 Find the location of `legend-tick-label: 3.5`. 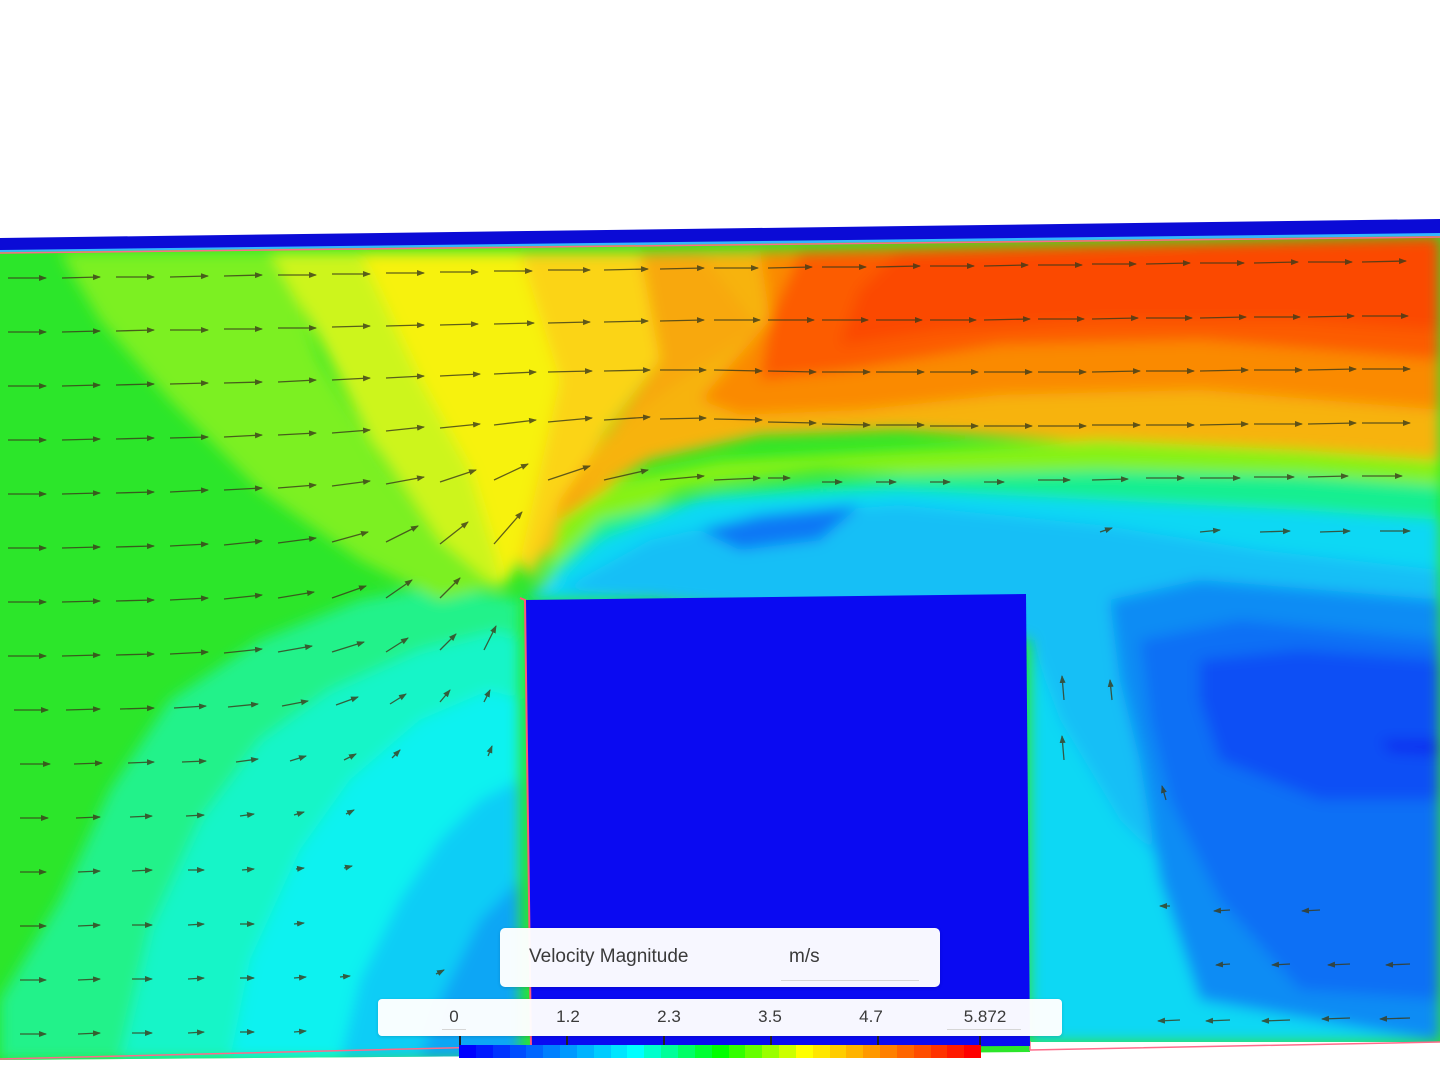

legend-tick-label: 3.5 is located at coordinates (770, 1016).